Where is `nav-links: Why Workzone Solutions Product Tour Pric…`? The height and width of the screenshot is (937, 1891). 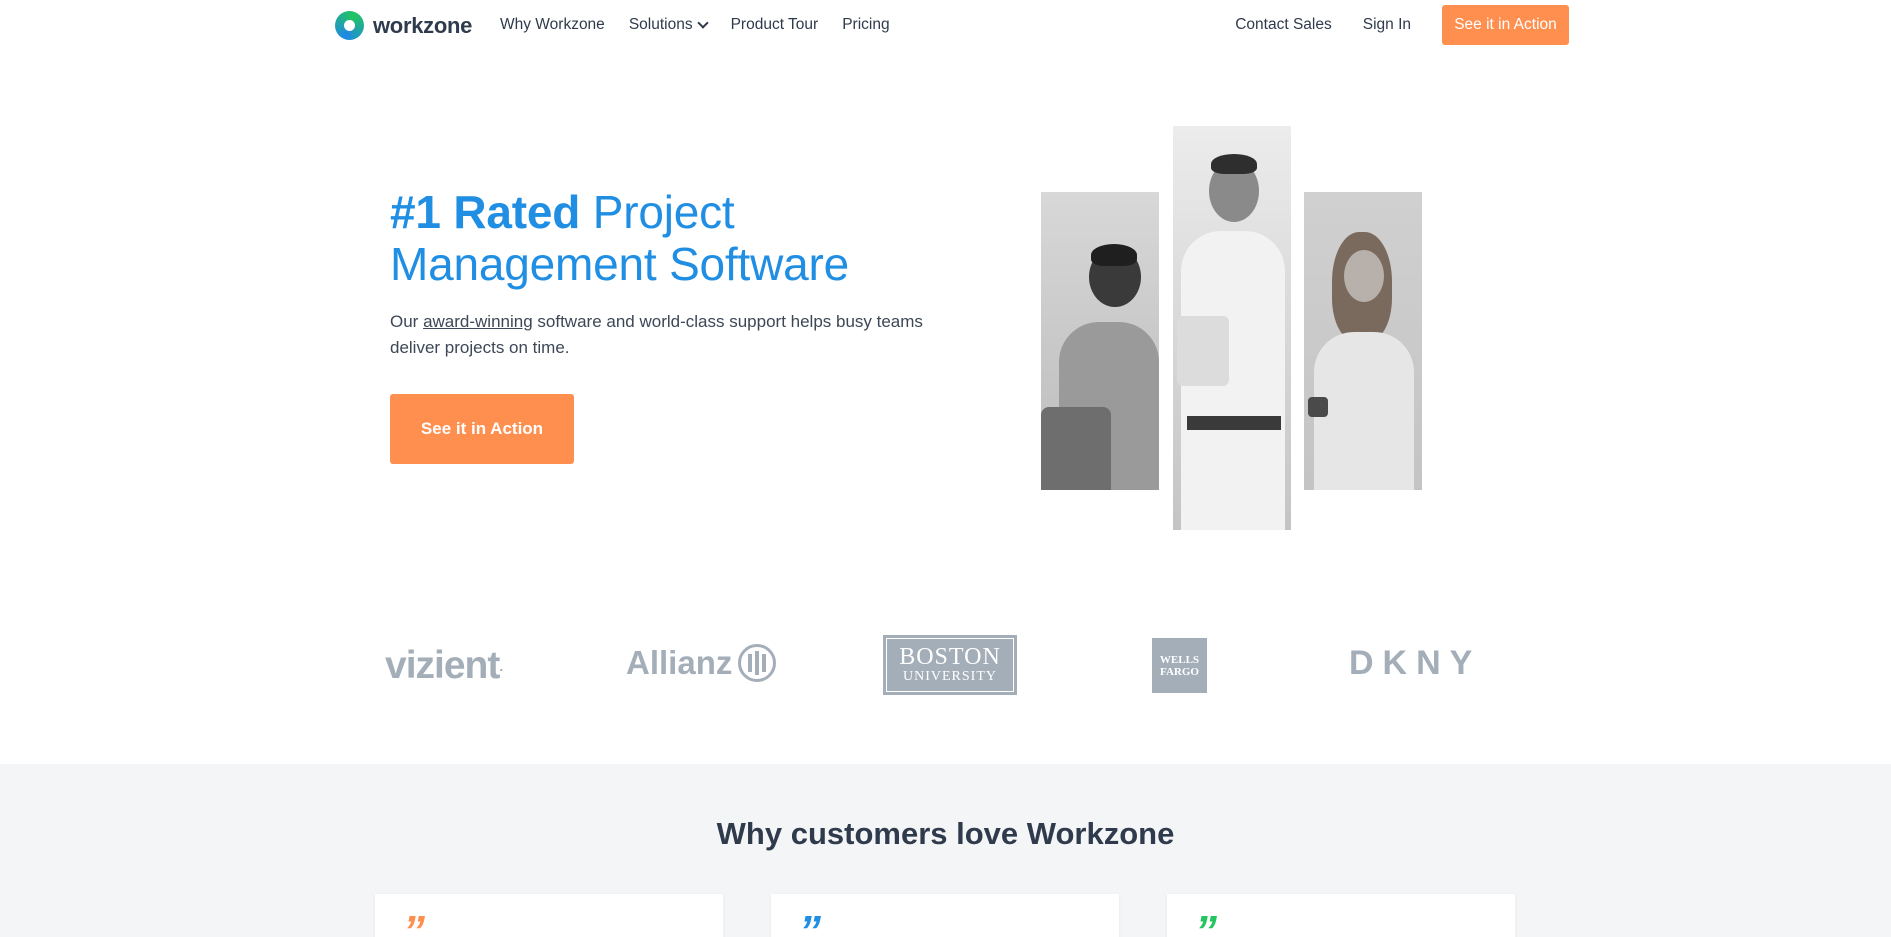
nav-links: Why Workzone Solutions Product Tour Pric… is located at coordinates (695, 25).